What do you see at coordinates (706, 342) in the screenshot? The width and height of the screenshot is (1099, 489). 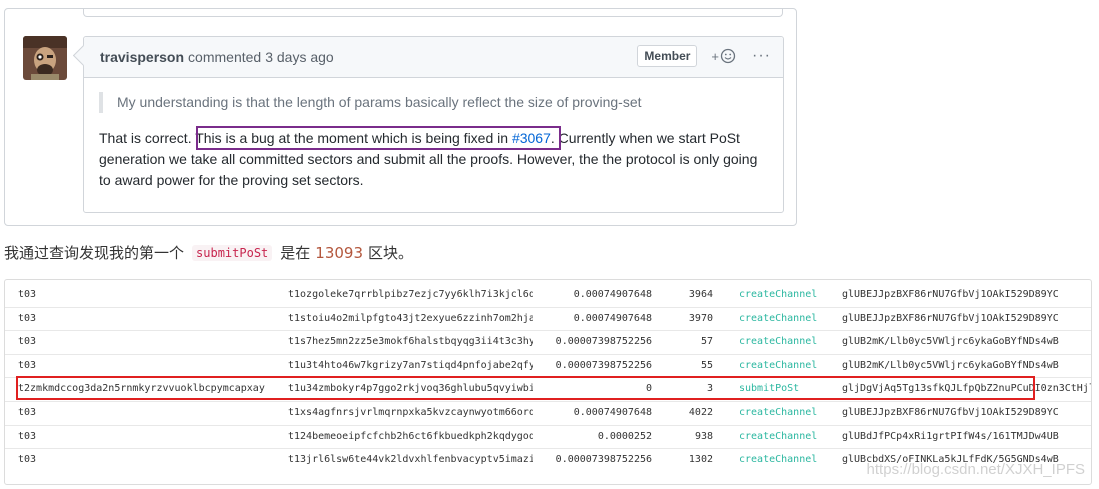 I see `cell-nonce: 57` at bounding box center [706, 342].